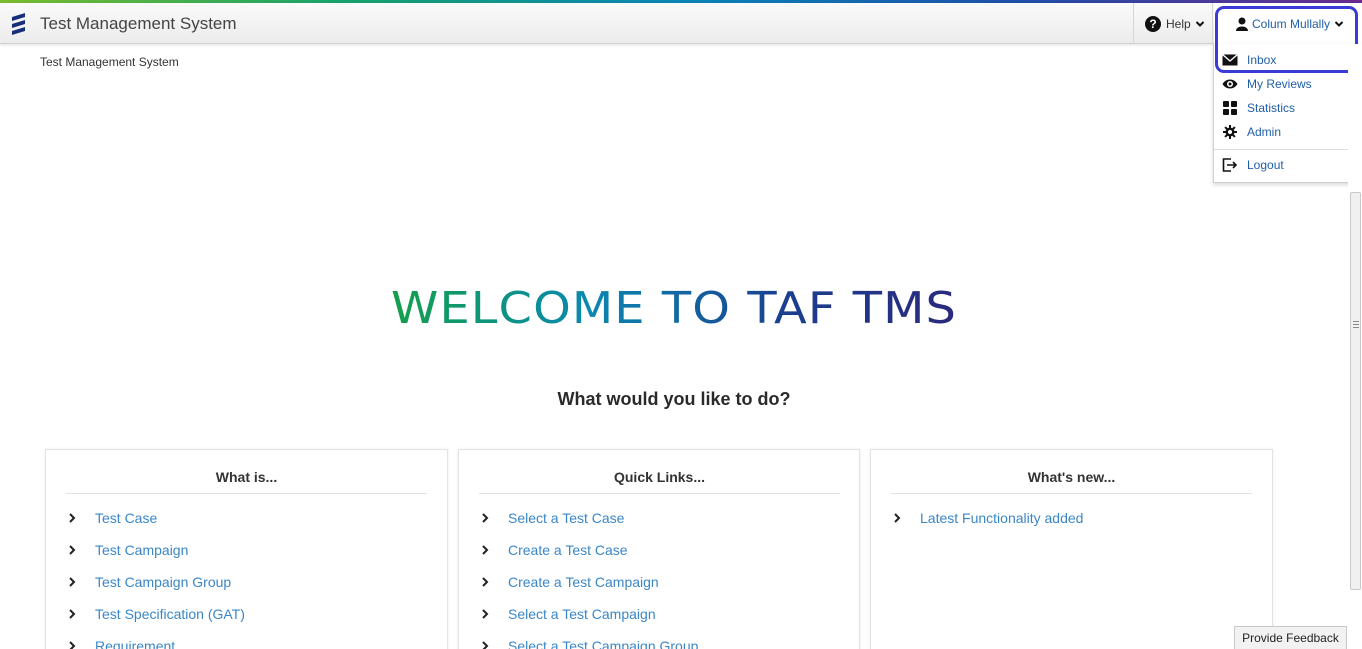 Image resolution: width=1362 pixels, height=649 pixels. I want to click on link-test-campaign-group: Test Campaign Group, so click(149, 582).